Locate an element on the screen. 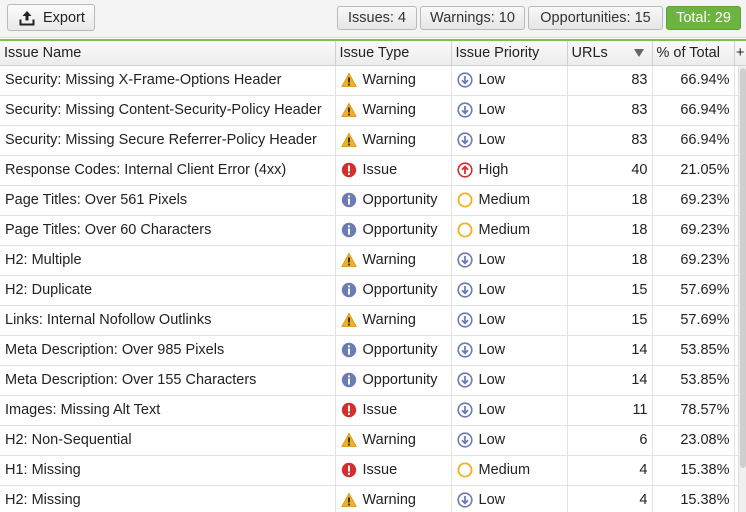 This screenshot has height=512, width=746. column-header-issue-priority: Issue Priority is located at coordinates (509, 53).